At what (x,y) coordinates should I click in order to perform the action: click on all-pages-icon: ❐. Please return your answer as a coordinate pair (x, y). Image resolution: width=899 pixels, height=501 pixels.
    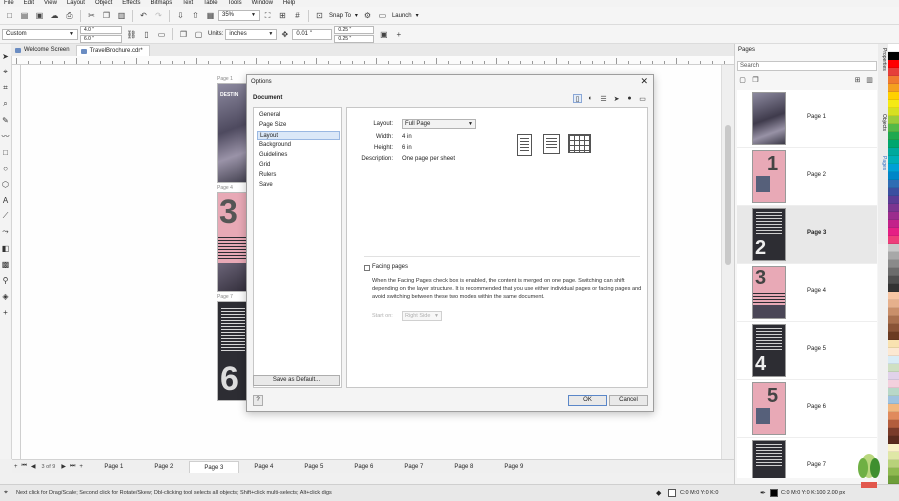
    Looking at the image, I should click on (183, 34).